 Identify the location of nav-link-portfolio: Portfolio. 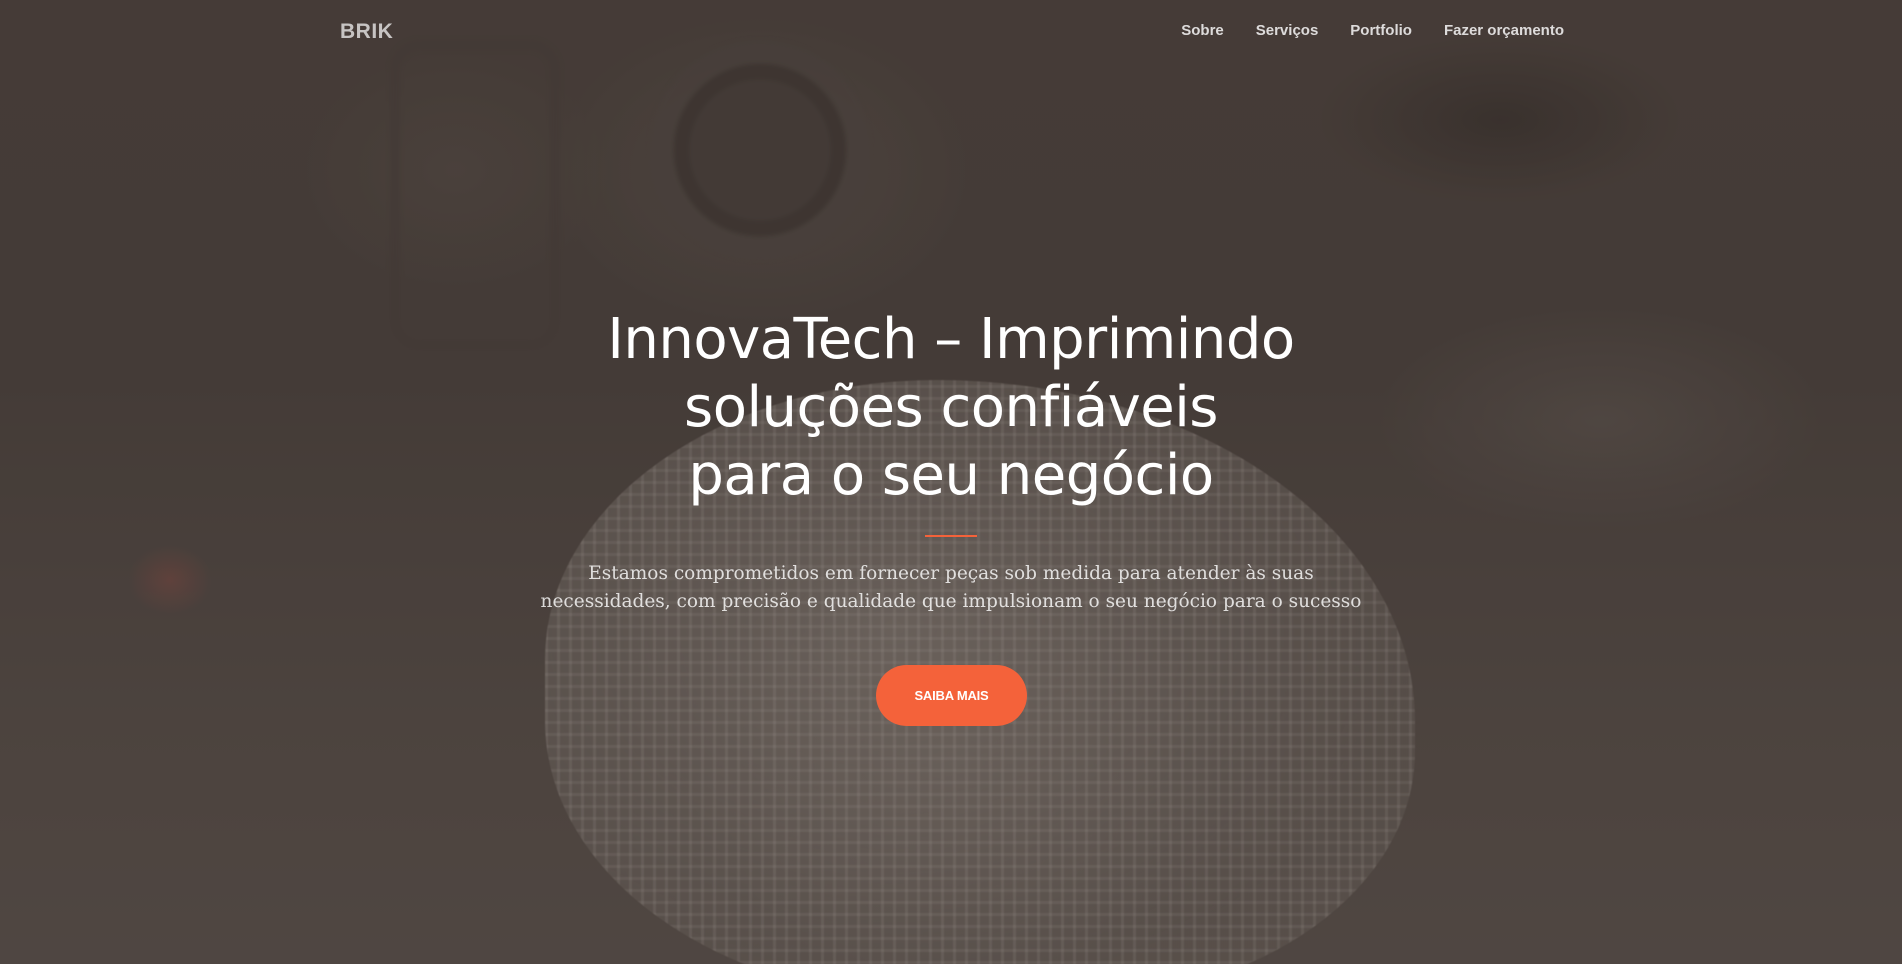
(1381, 30).